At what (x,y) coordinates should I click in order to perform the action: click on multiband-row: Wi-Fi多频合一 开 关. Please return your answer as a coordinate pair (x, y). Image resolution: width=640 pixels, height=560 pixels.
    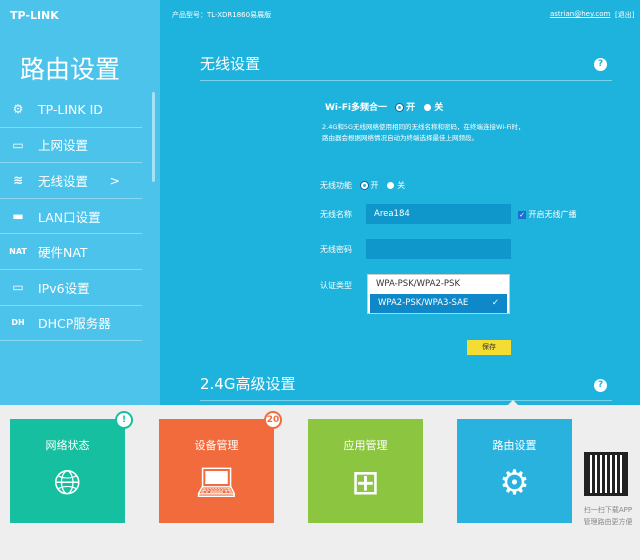
    Looking at the image, I should click on (384, 106).